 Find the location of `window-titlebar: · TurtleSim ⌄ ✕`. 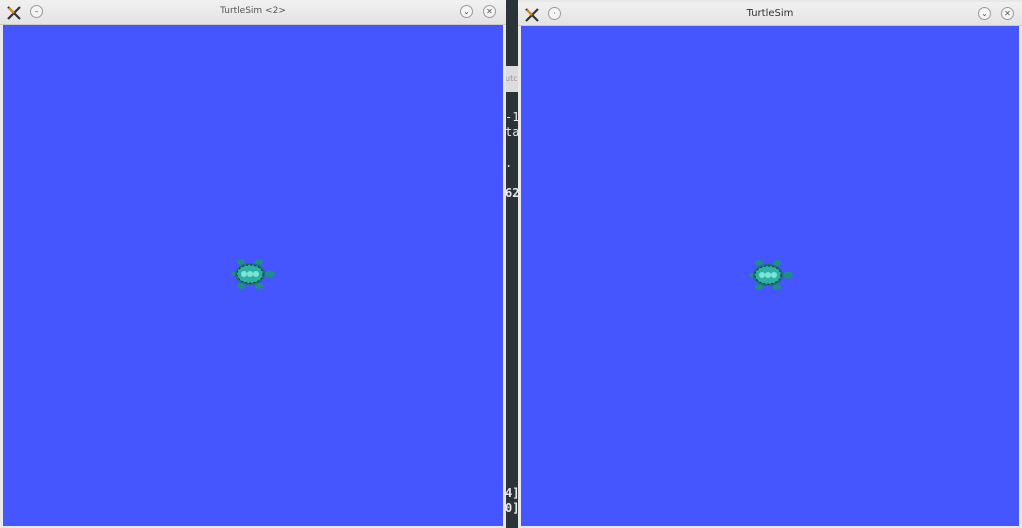

window-titlebar: · TurtleSim ⌄ ✕ is located at coordinates (770, 14).